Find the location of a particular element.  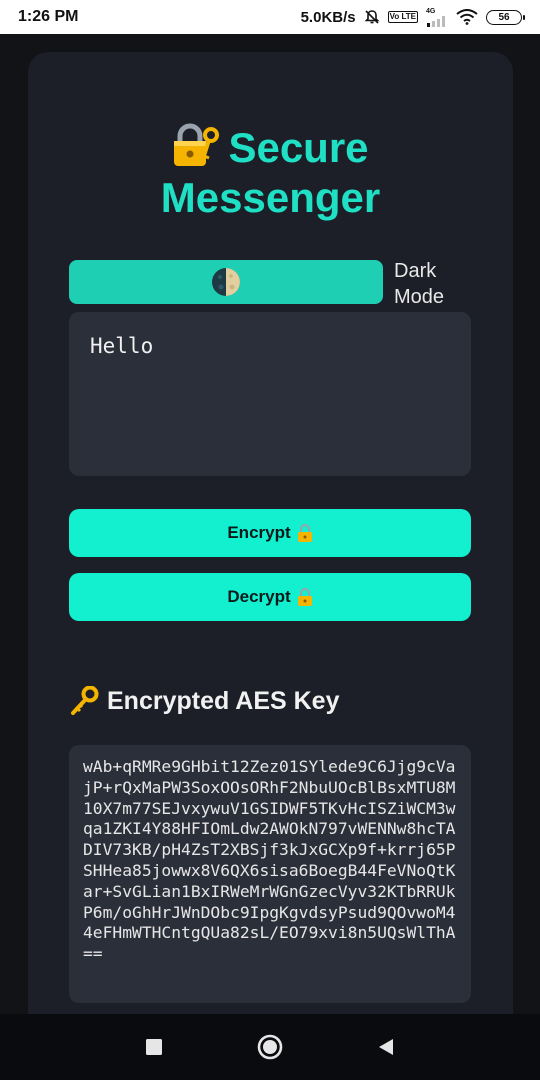

dark-mode-toggle is located at coordinates (226, 282).